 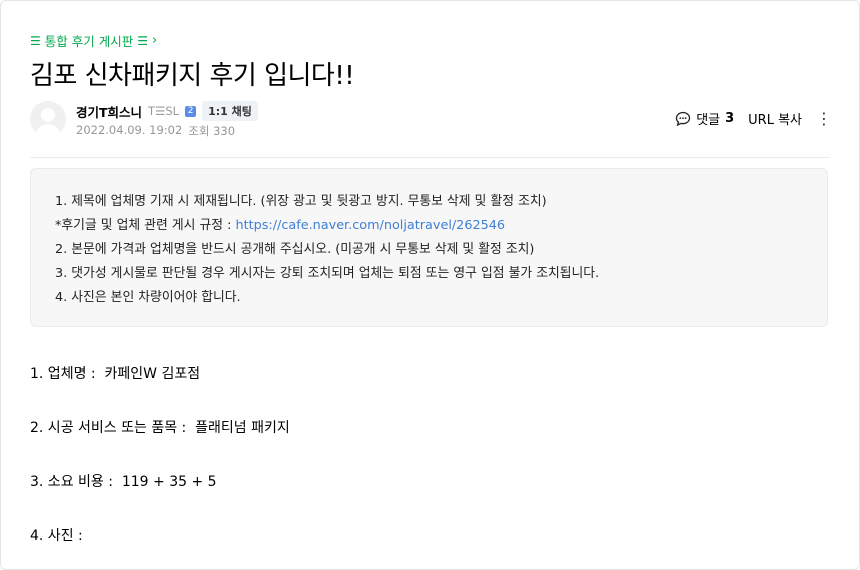 I want to click on more-options-icon: ⋮, so click(x=824, y=118).